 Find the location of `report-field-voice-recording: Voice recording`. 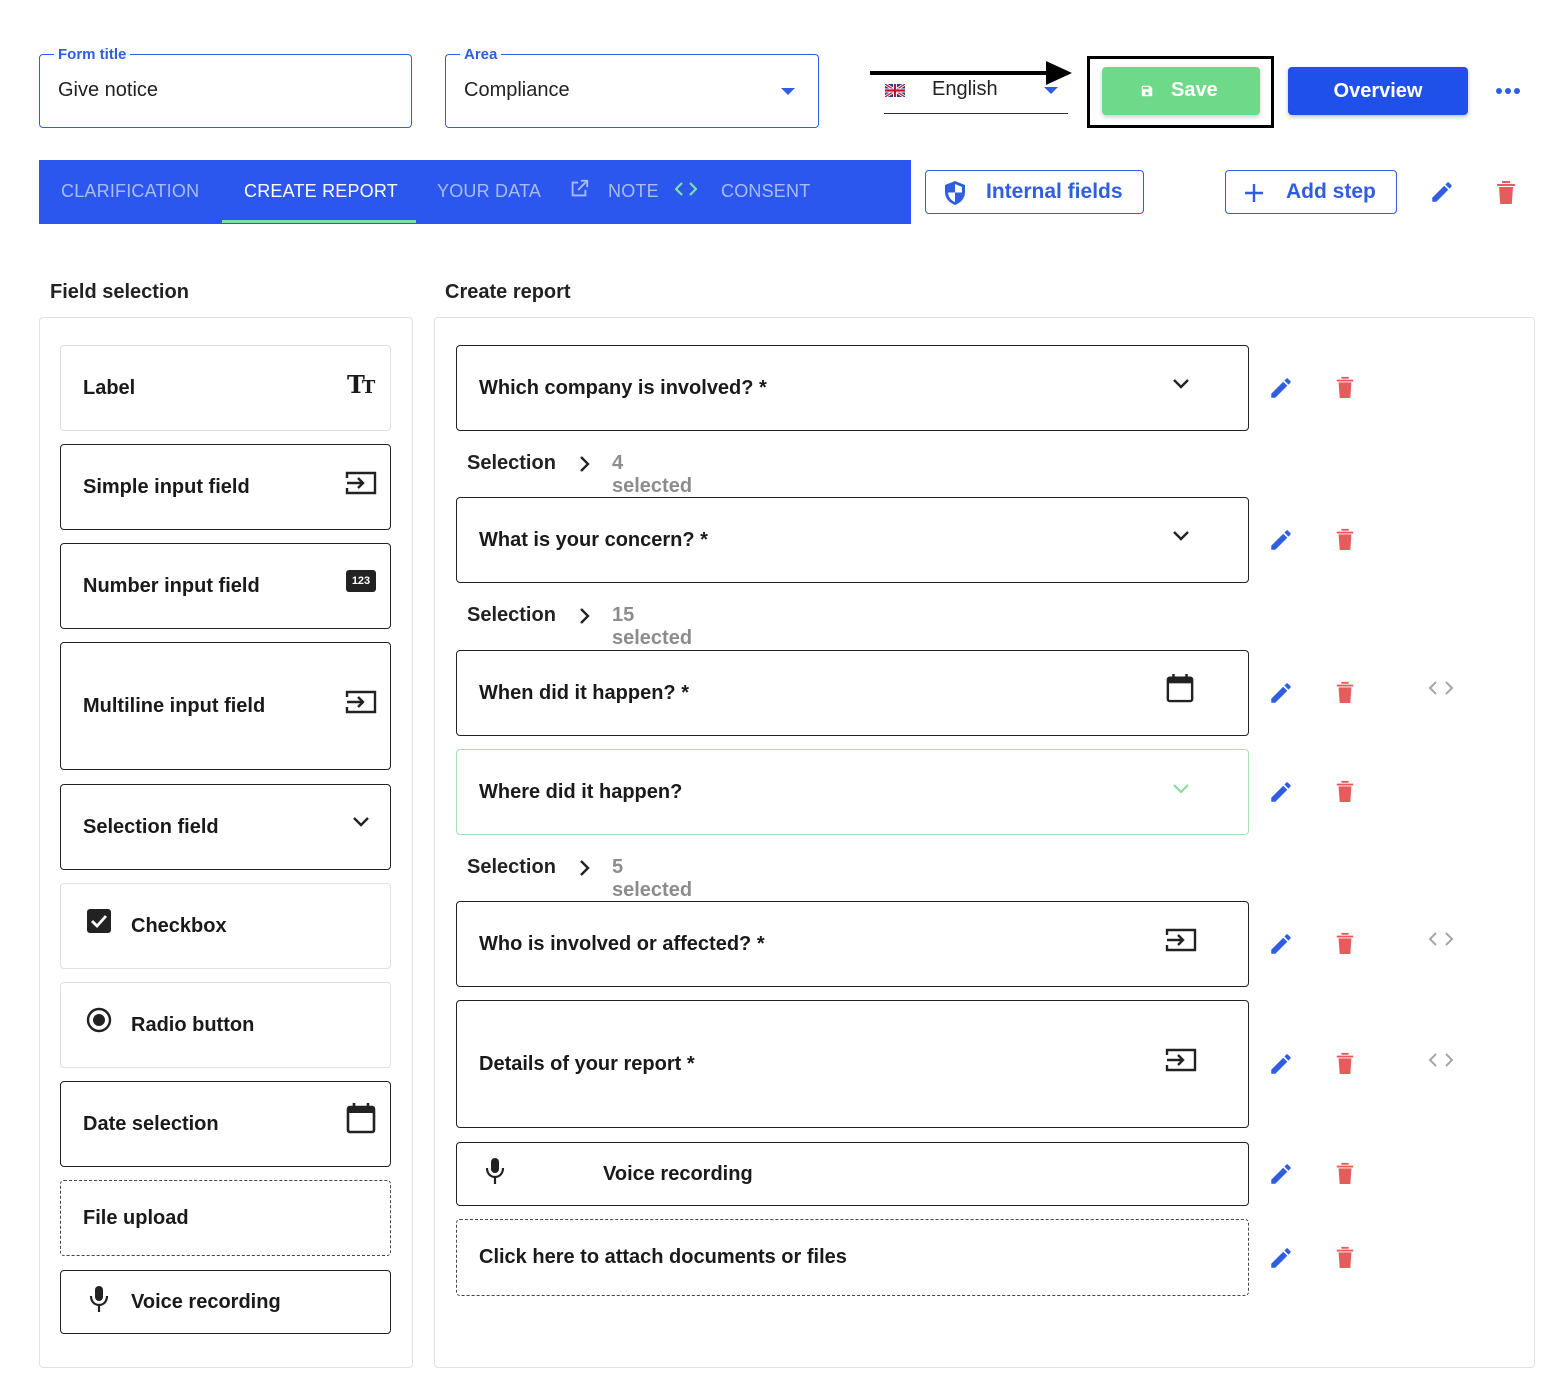

report-field-voice-recording: Voice recording is located at coordinates (852, 1174).